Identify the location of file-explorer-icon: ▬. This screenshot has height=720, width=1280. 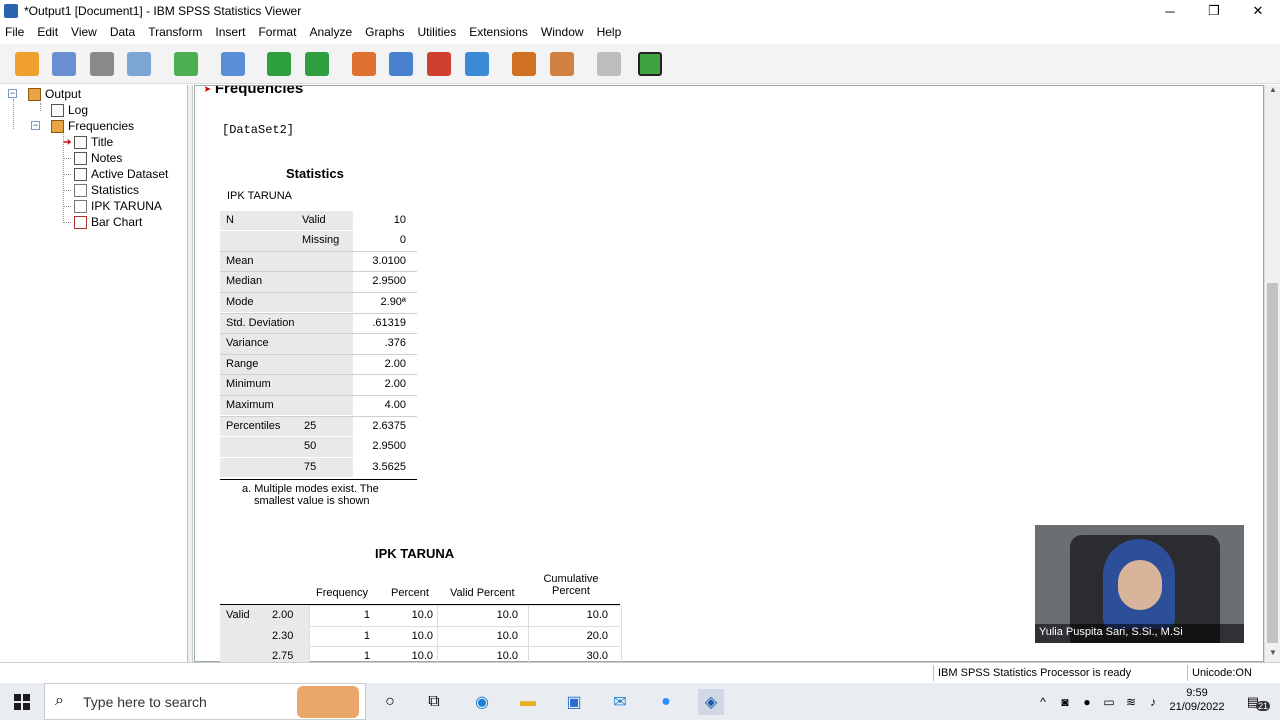
(528, 702).